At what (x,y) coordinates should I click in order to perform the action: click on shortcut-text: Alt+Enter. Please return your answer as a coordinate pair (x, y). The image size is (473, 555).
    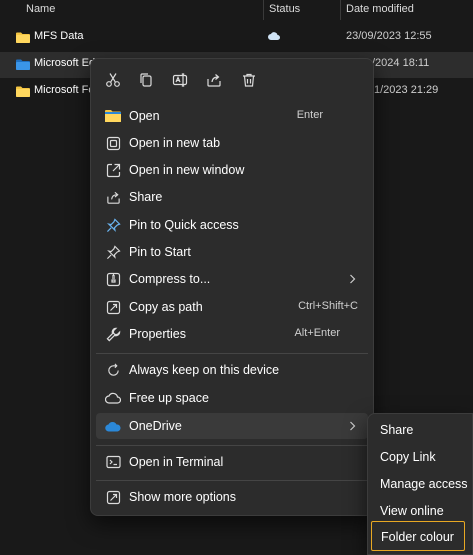
    Looking at the image, I should click on (317, 333).